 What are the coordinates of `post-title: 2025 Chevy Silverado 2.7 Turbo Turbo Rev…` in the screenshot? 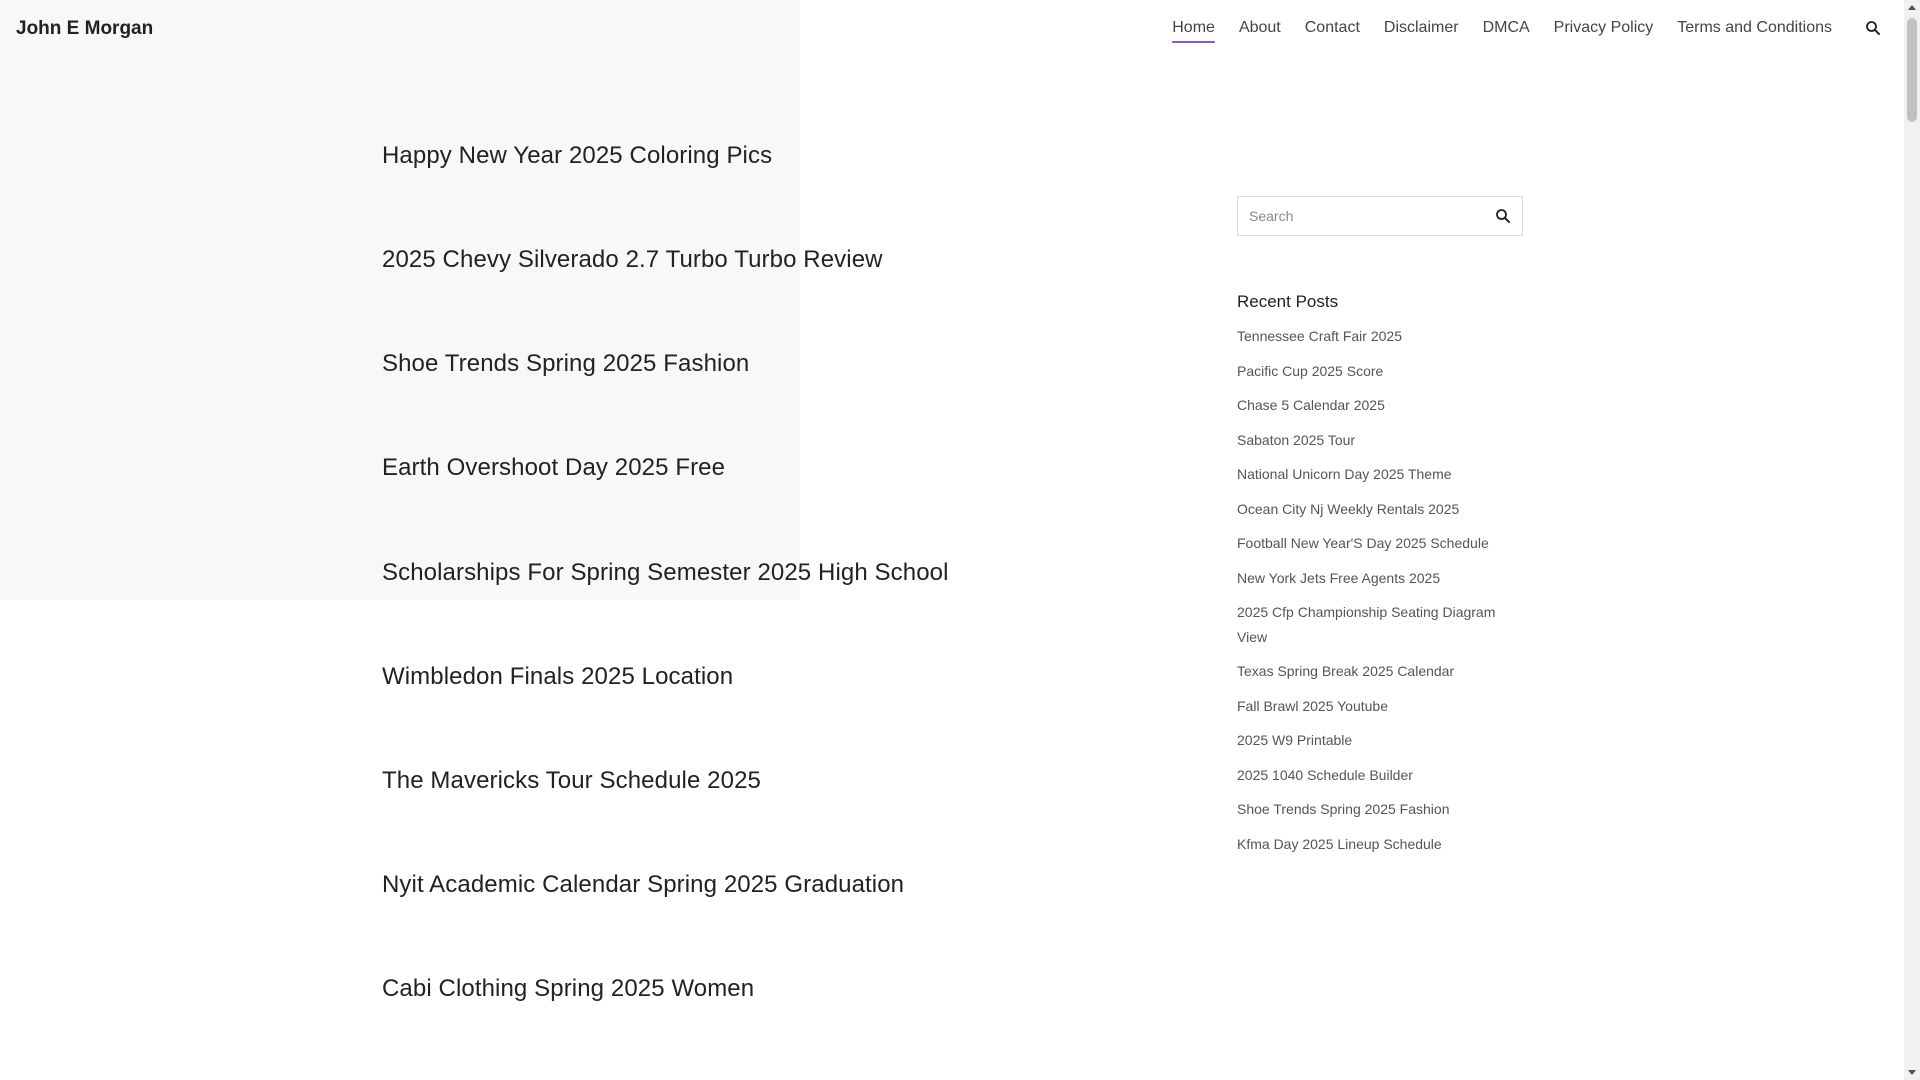 It's located at (632, 260).